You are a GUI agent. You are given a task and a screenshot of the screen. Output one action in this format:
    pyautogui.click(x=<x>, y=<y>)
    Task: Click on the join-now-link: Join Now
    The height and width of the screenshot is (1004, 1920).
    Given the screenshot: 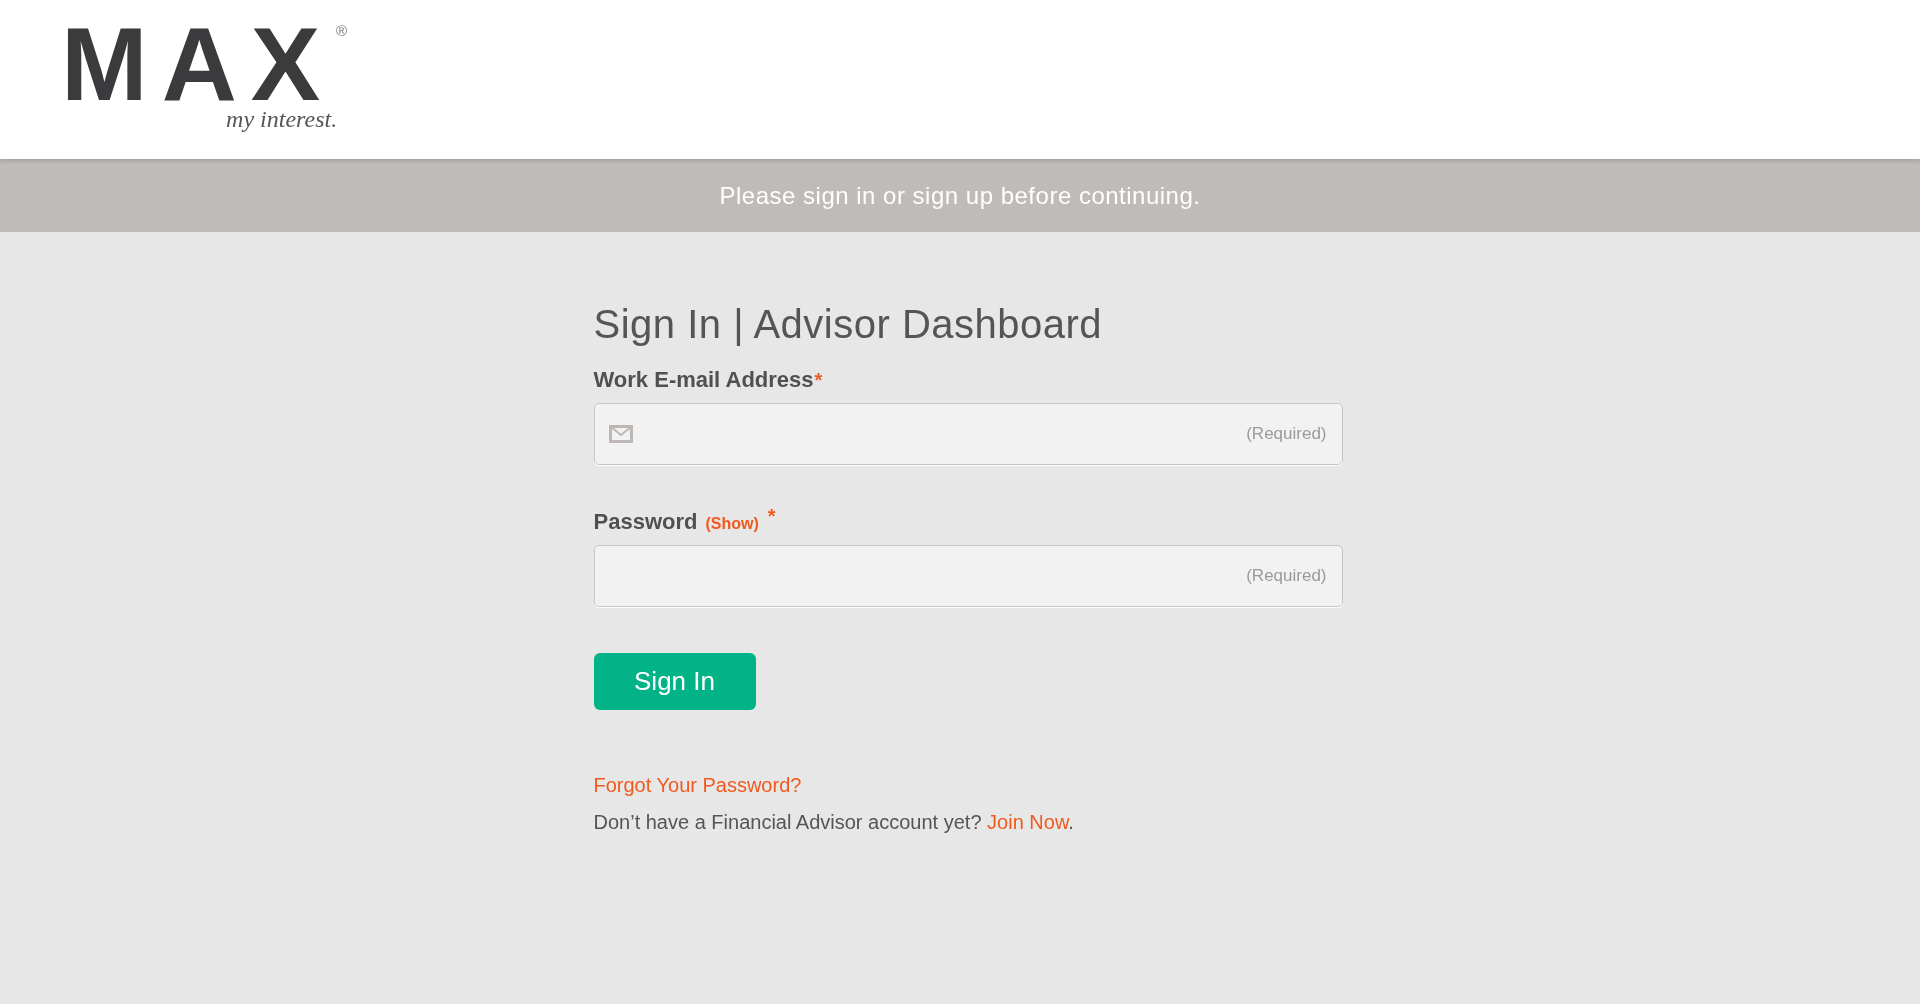 What is the action you would take?
    pyautogui.click(x=1028, y=822)
    